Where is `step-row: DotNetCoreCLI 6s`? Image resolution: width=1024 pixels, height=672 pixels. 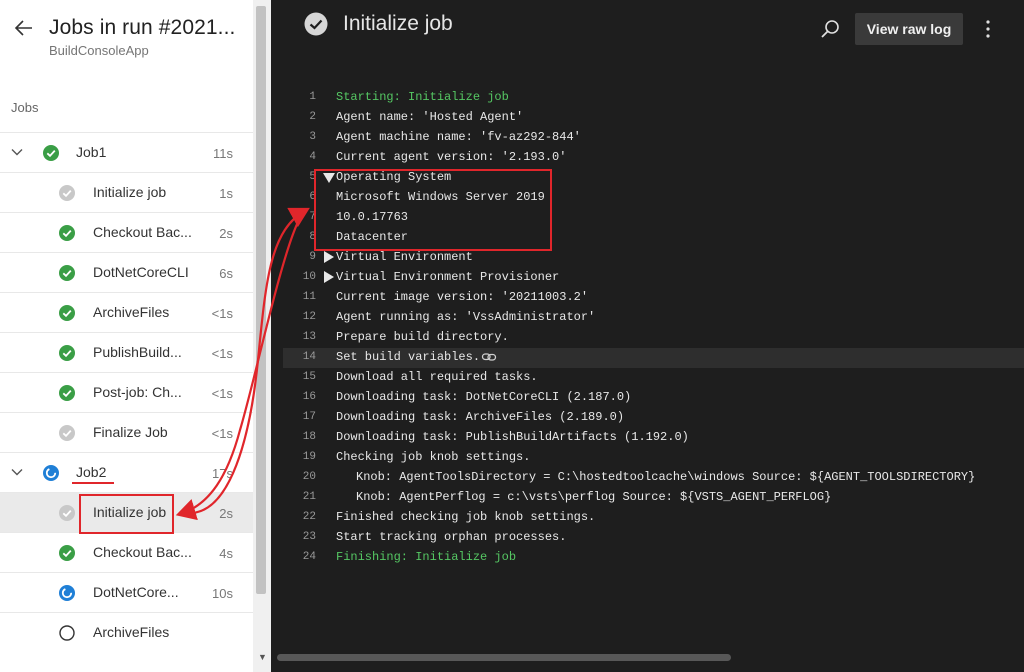 step-row: DotNetCoreCLI 6s is located at coordinates (126, 272).